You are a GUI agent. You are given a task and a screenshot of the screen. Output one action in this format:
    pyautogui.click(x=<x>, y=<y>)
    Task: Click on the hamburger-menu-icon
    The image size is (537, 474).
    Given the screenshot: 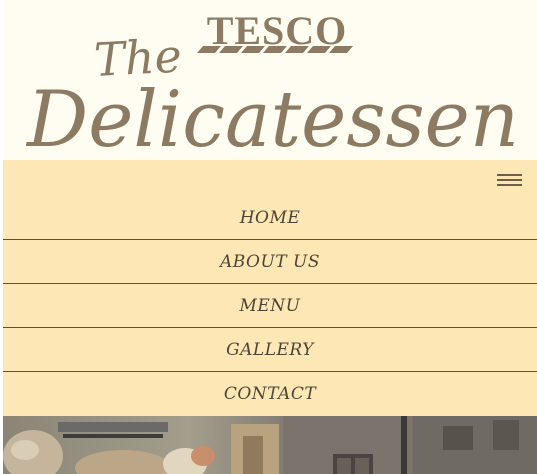 What is the action you would take?
    pyautogui.click(x=510, y=181)
    